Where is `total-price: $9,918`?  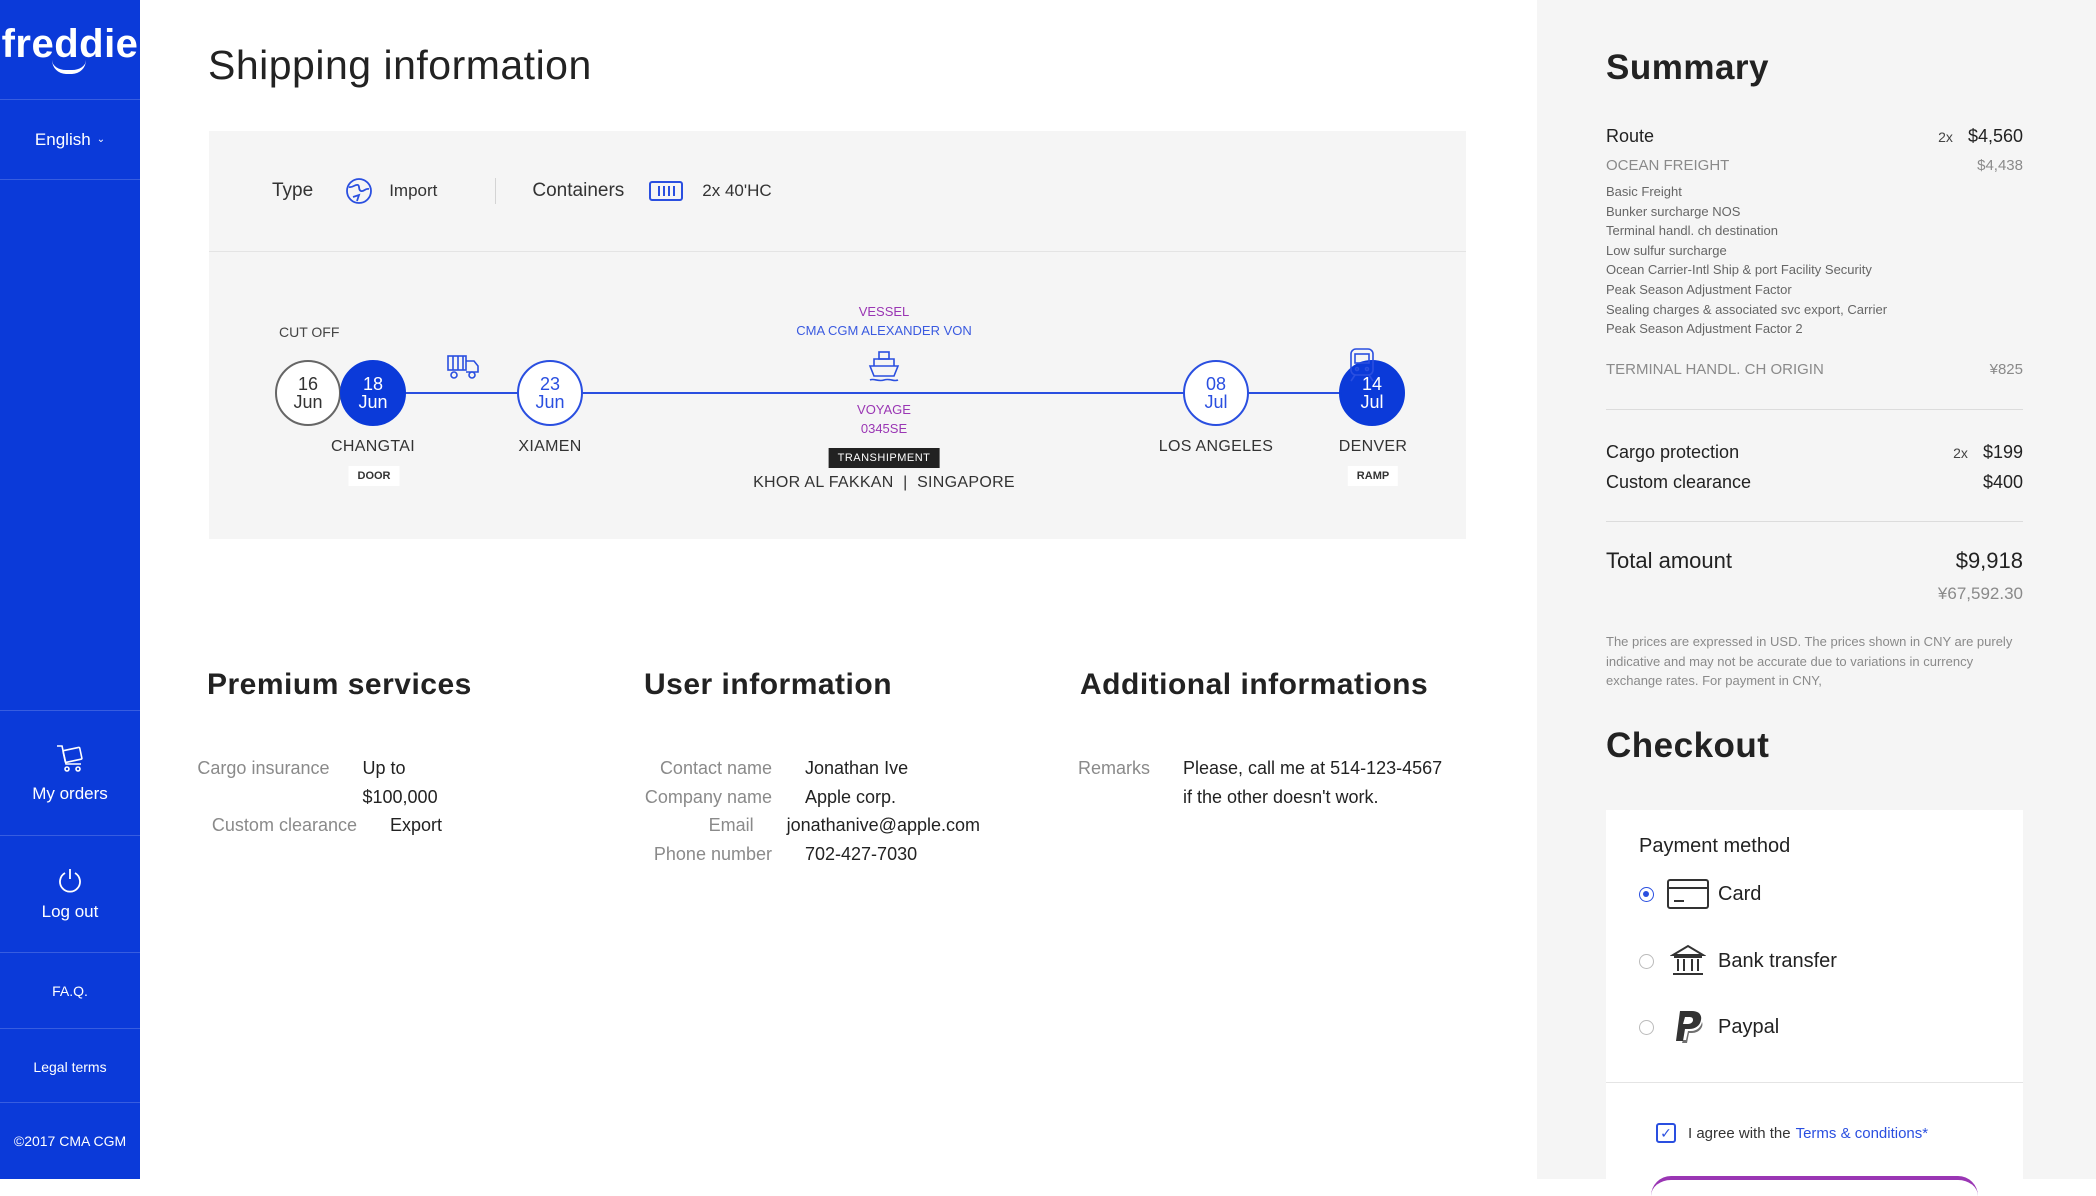 total-price: $9,918 is located at coordinates (1989, 560).